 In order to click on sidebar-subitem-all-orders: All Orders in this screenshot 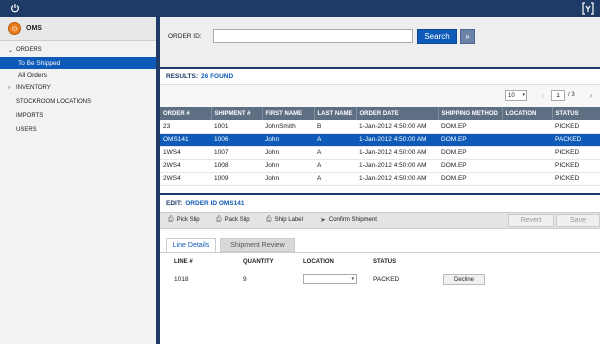, I will do `click(78, 75)`.